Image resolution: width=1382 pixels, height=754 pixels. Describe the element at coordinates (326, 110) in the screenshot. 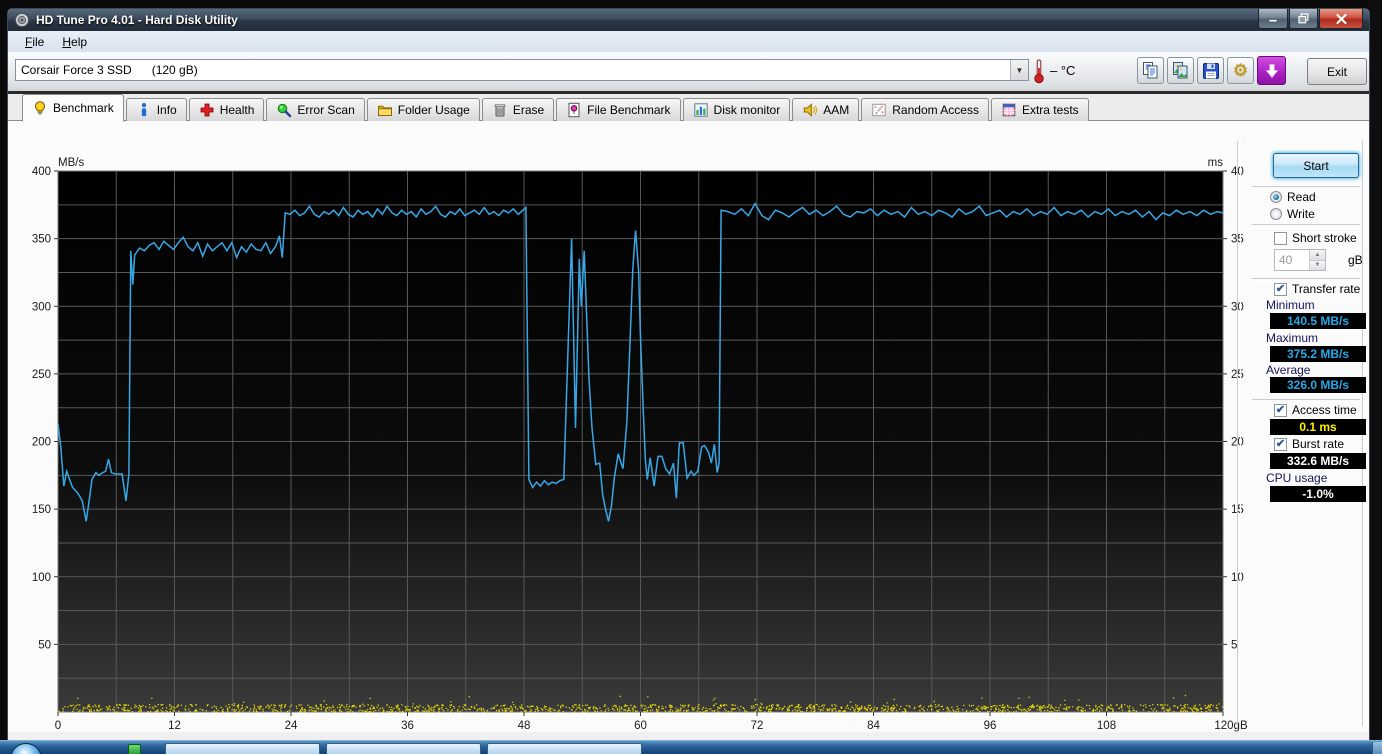

I see `tab-label: Error Scan` at that location.